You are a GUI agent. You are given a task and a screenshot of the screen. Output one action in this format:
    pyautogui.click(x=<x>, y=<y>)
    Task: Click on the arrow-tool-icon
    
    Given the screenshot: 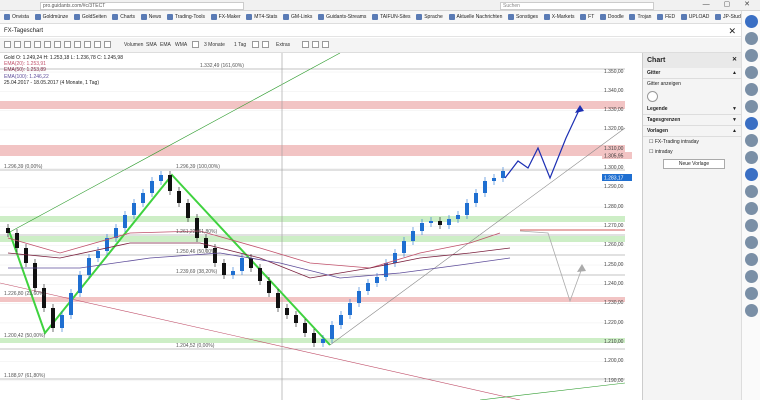 What is the action you would take?
    pyautogui.click(x=77, y=44)
    